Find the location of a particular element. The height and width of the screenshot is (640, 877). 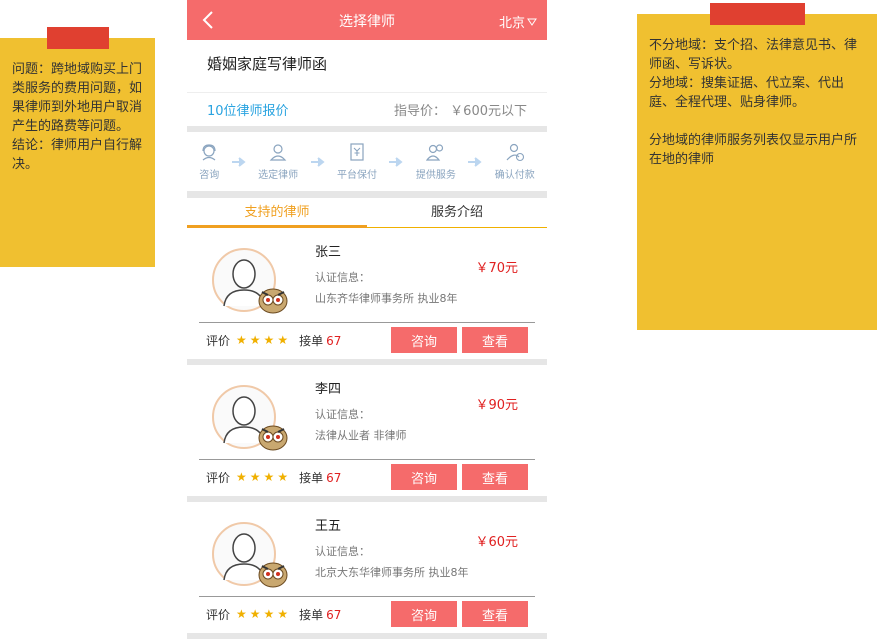

step-label: 咨询 is located at coordinates (209, 175).